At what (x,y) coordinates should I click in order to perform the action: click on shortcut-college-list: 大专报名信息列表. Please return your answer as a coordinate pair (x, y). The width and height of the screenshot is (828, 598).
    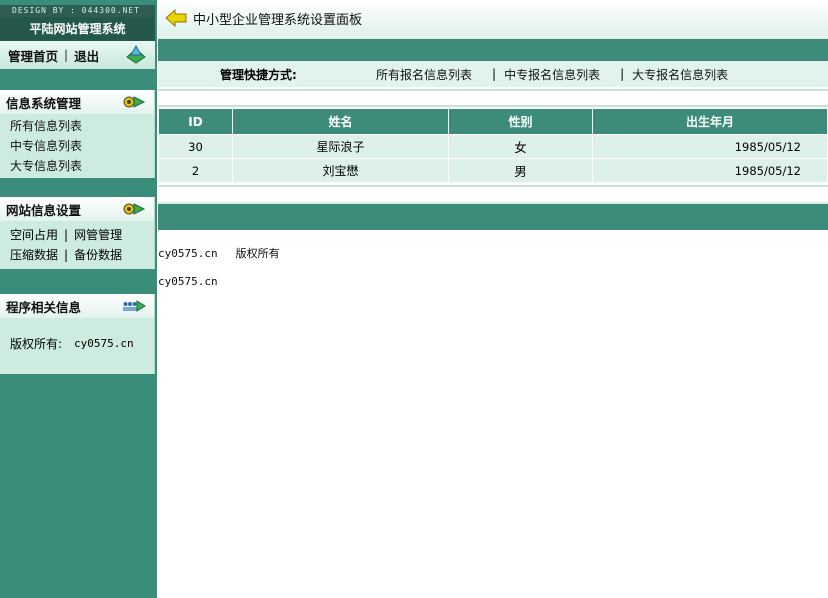
    Looking at the image, I should click on (680, 74).